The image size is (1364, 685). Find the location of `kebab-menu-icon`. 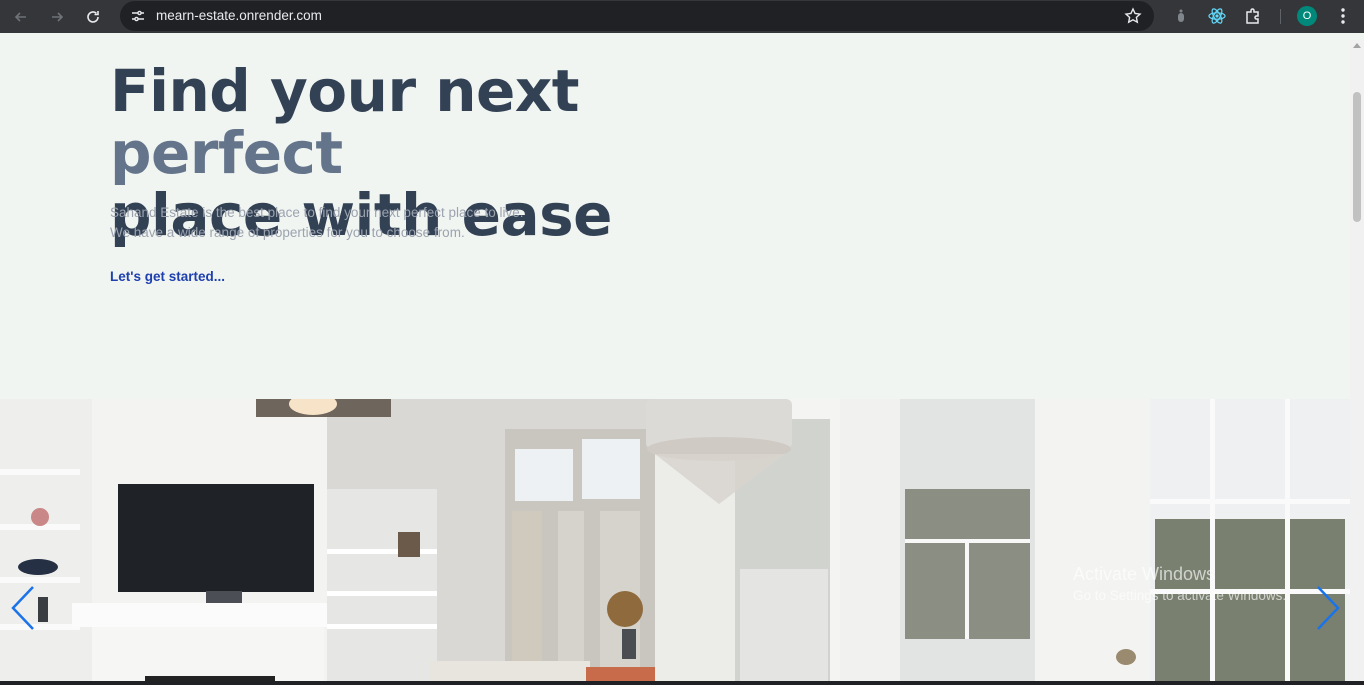

kebab-menu-icon is located at coordinates (1343, 16).